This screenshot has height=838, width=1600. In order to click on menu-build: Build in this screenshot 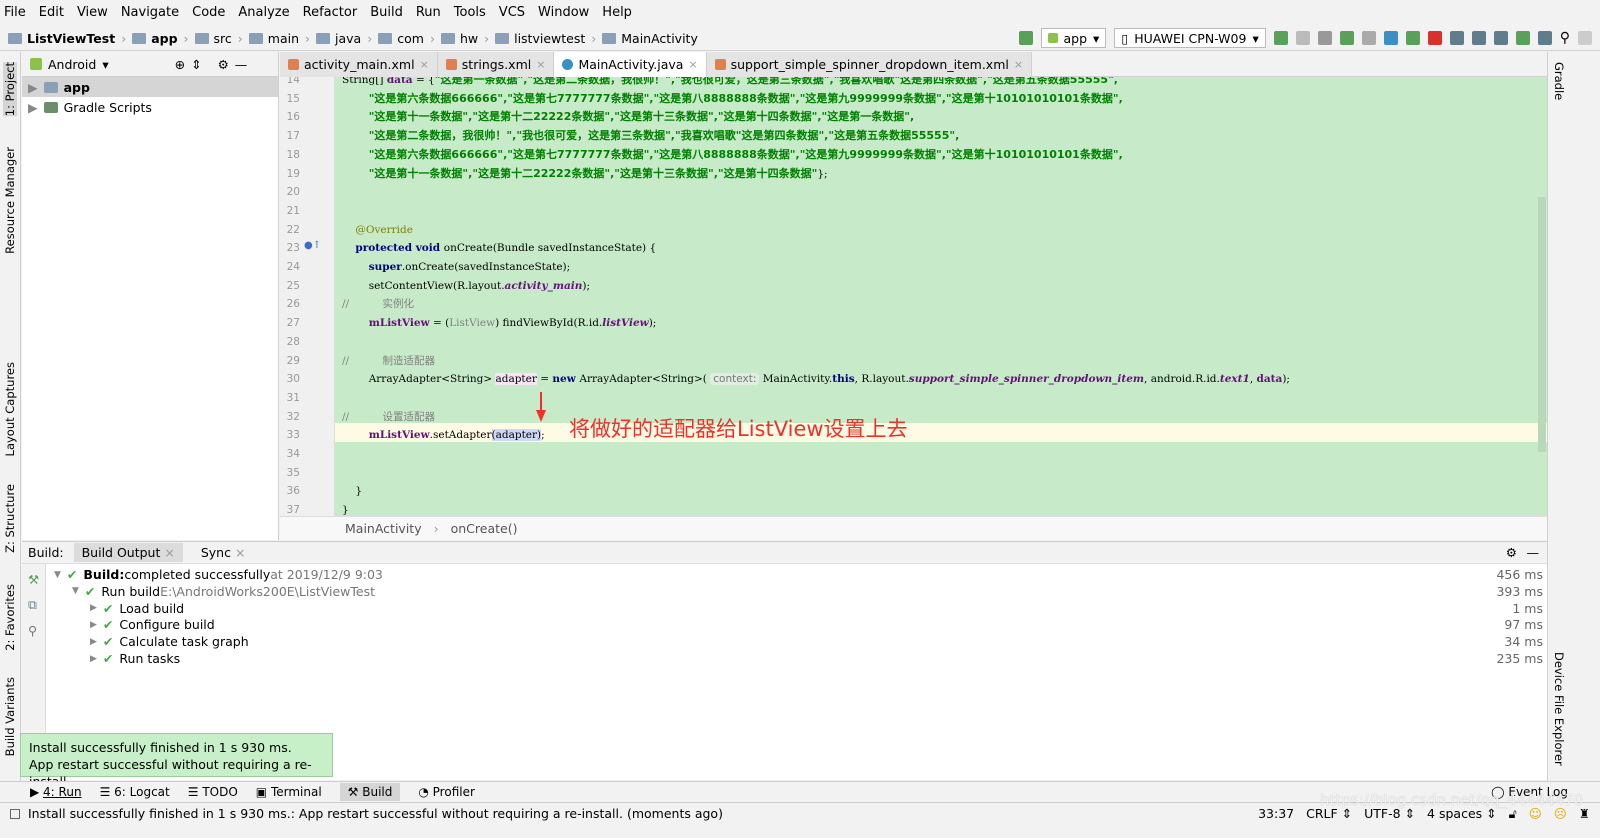, I will do `click(386, 12)`.